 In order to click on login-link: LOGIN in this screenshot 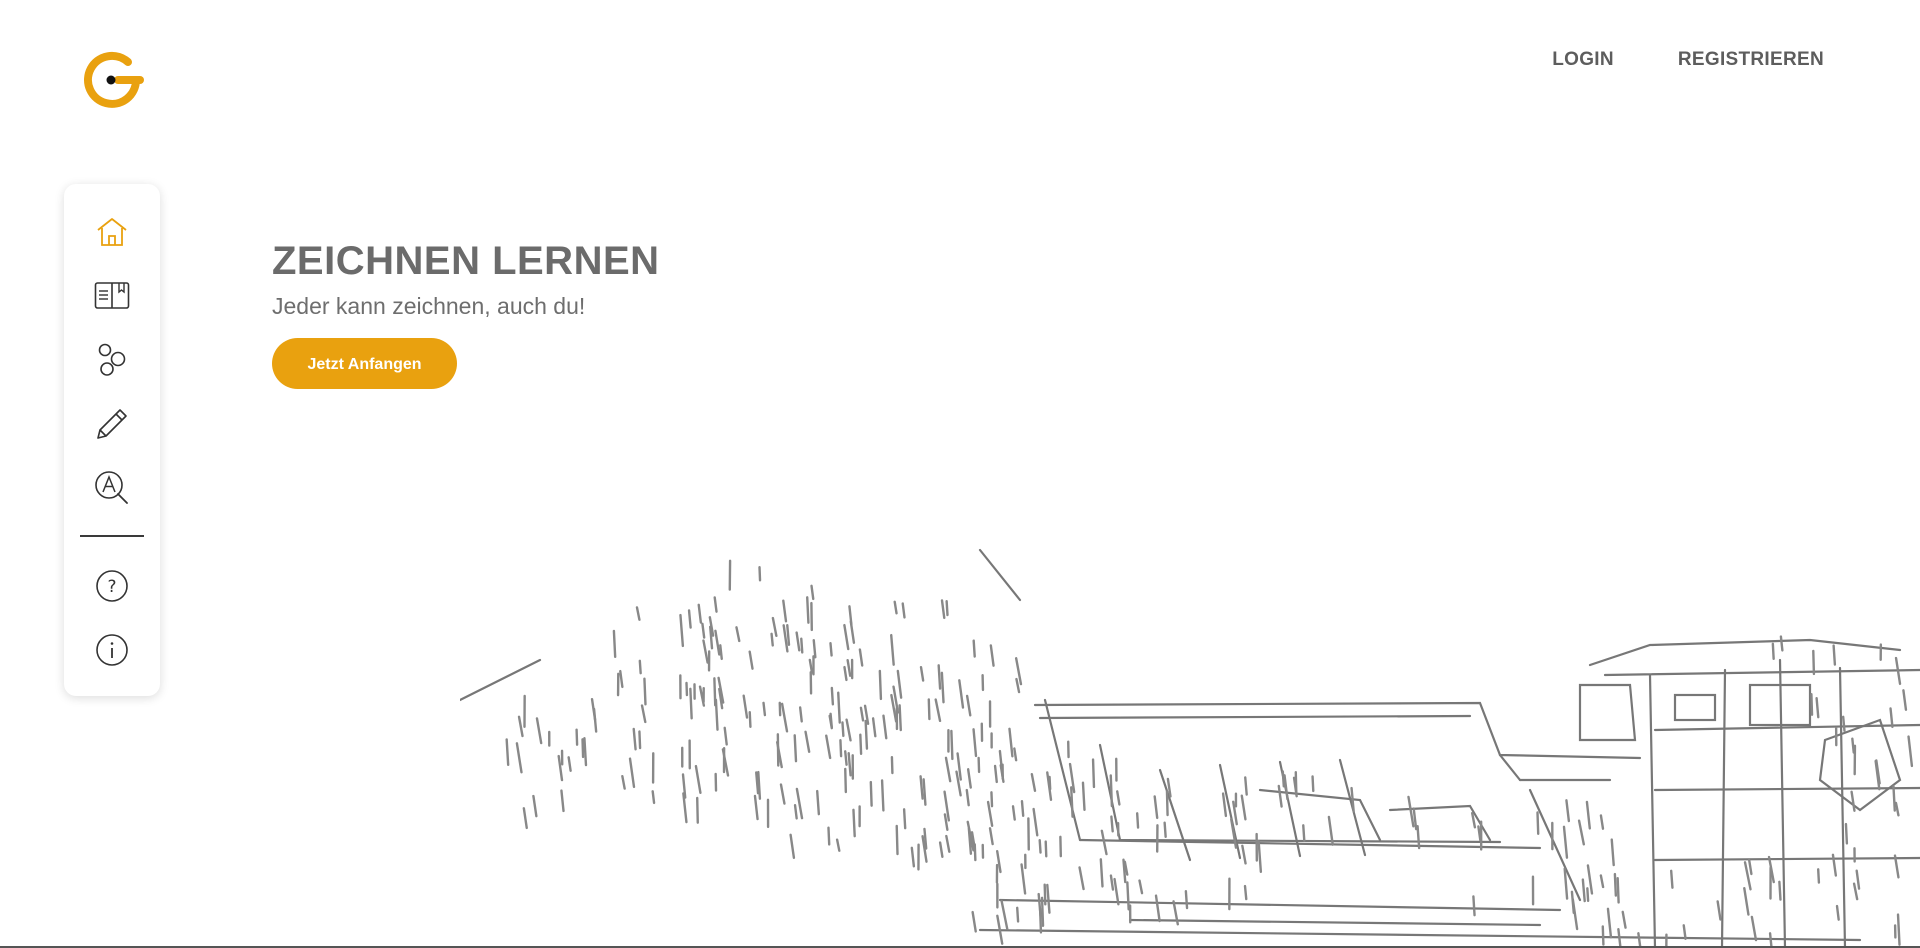, I will do `click(1583, 60)`.